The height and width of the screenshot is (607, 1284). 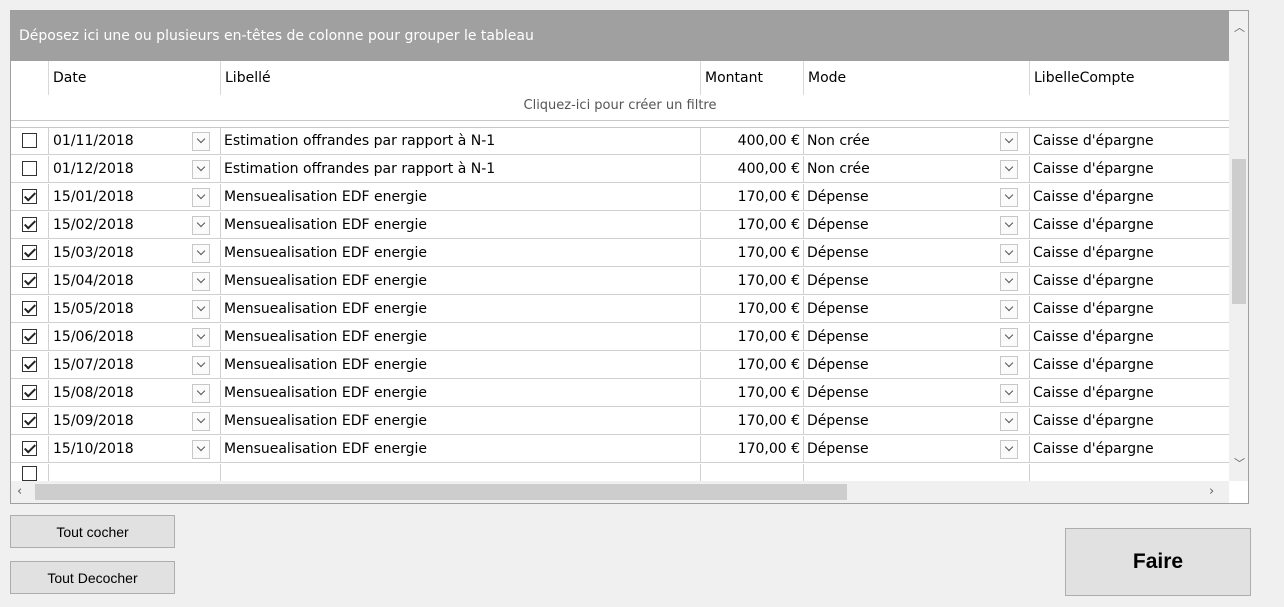 What do you see at coordinates (916, 78) in the screenshot?
I see `header-mode: Mode` at bounding box center [916, 78].